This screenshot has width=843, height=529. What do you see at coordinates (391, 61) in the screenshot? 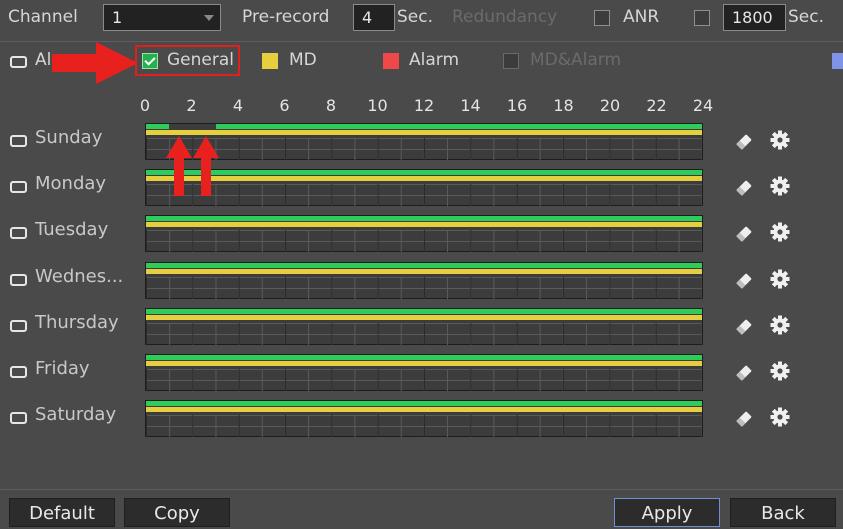
I see `alarm-swatch` at bounding box center [391, 61].